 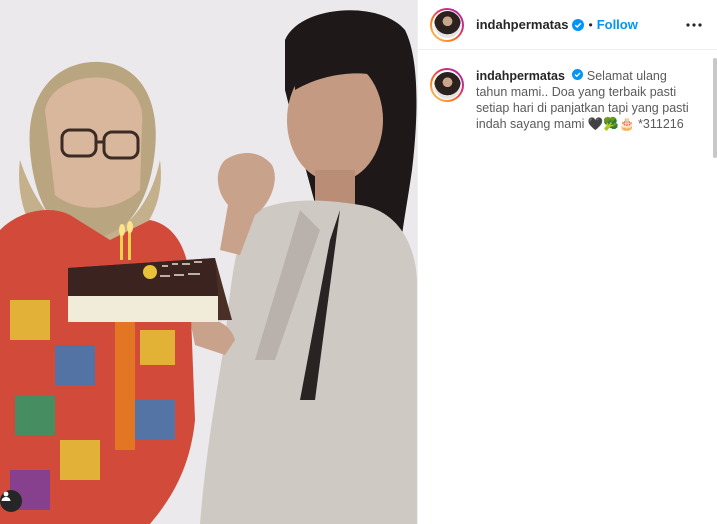 I want to click on scrollbar, so click(x=715, y=108).